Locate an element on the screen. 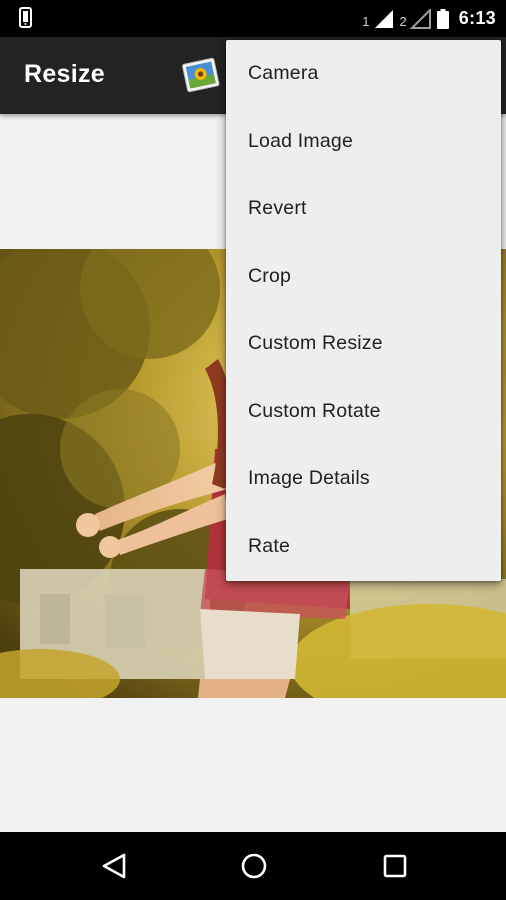 The image size is (506, 900). gallery-icon is located at coordinates (201, 76).